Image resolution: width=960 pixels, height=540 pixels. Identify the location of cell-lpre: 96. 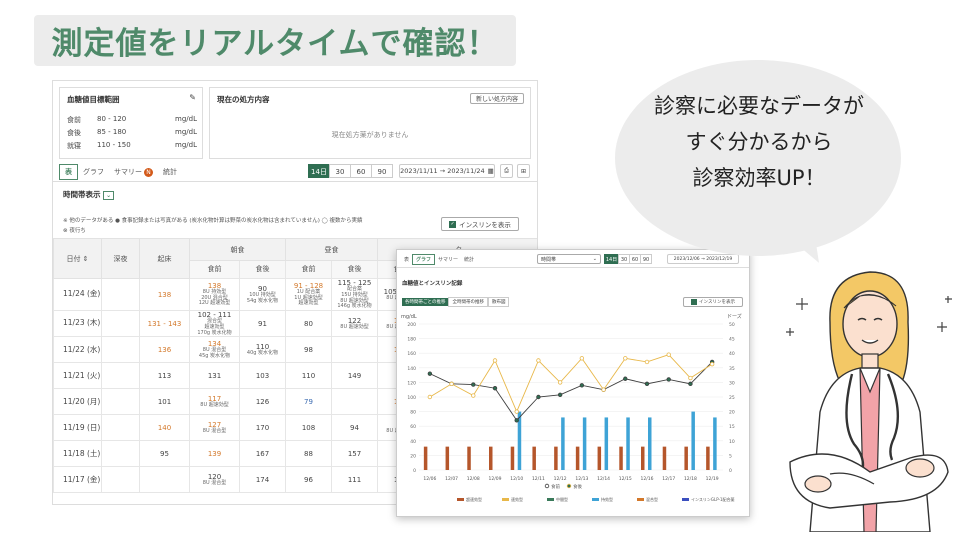
(308, 480).